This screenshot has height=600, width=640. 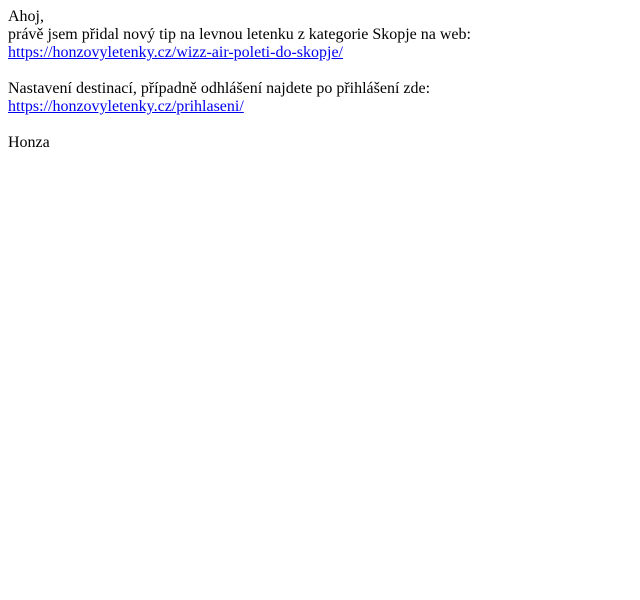 What do you see at coordinates (126, 106) in the screenshot?
I see `login-link: https://honzovyletenky.cz/prihlaseni/` at bounding box center [126, 106].